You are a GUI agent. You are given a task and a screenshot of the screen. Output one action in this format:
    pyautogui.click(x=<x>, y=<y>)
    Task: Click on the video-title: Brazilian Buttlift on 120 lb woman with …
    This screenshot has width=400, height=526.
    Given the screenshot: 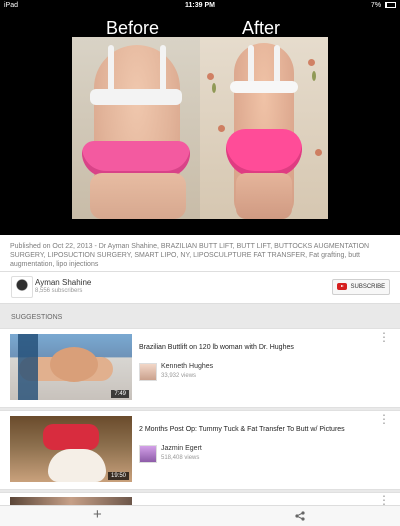 What is the action you would take?
    pyautogui.click(x=259, y=348)
    